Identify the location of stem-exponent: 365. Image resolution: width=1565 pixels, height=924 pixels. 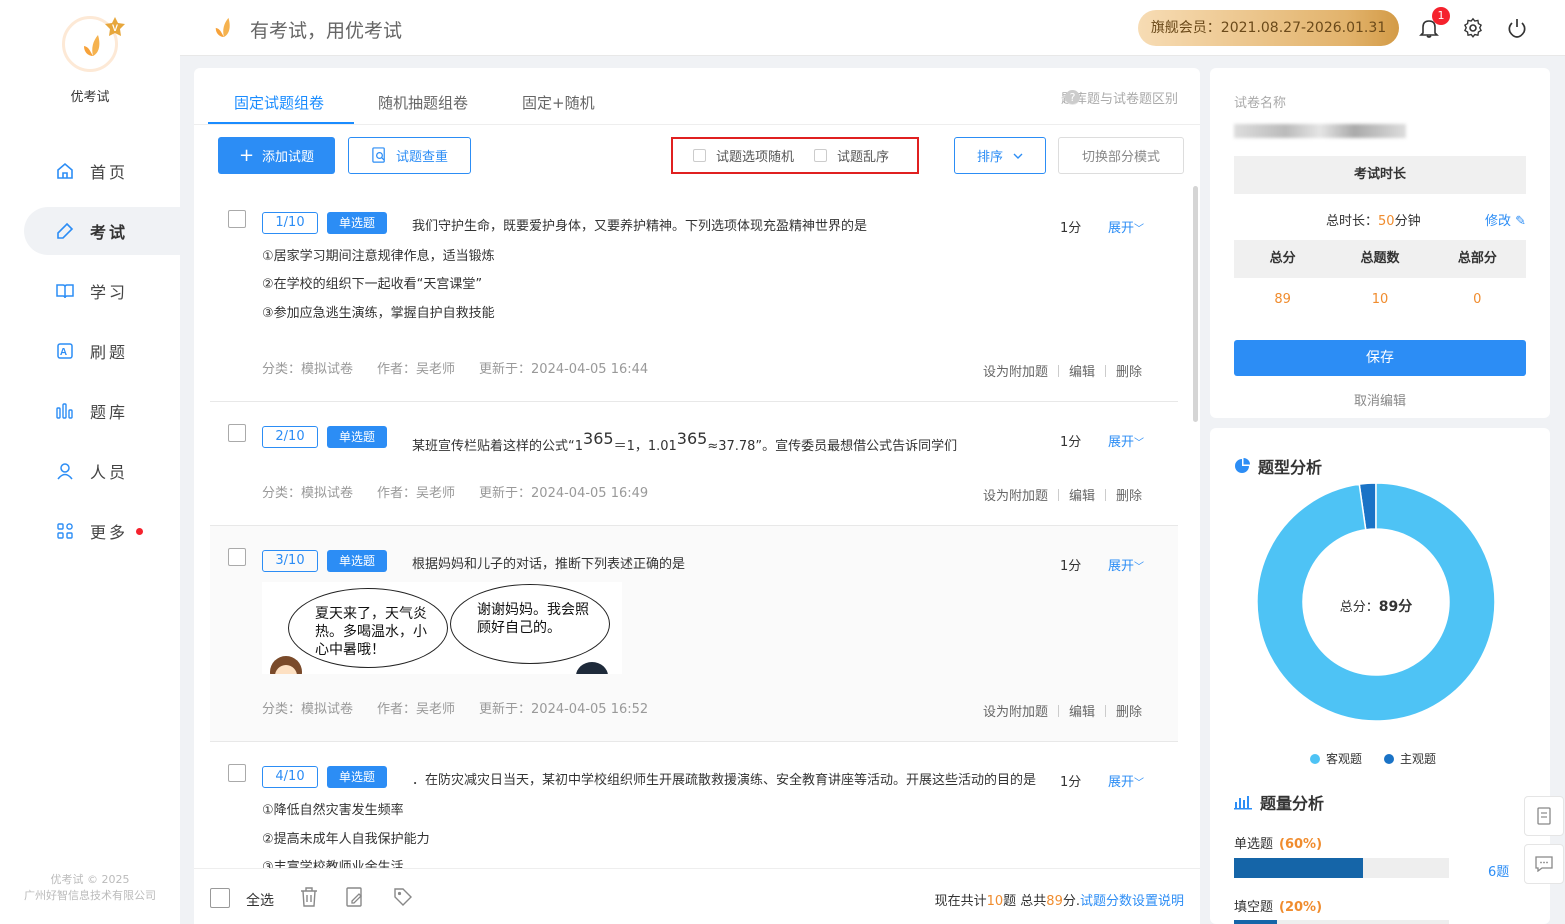
(598, 438).